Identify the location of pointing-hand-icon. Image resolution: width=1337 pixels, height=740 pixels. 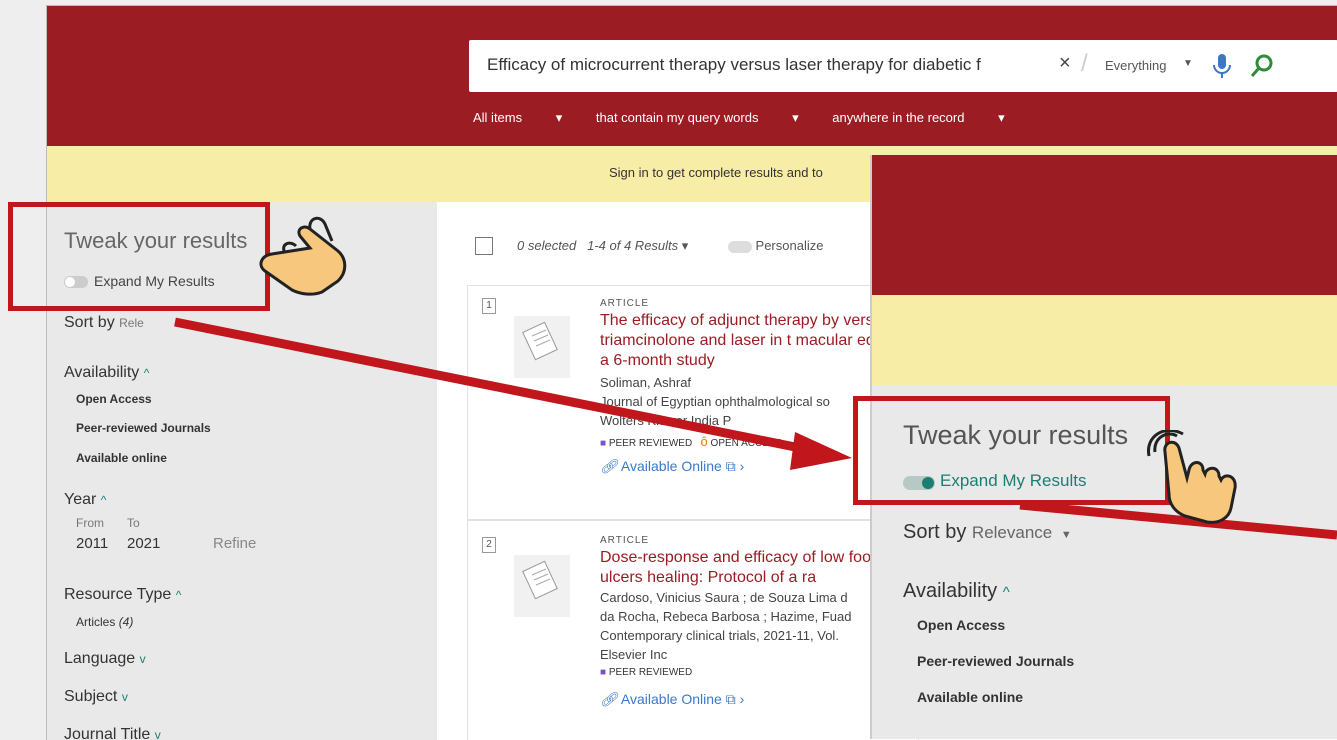
(303, 256).